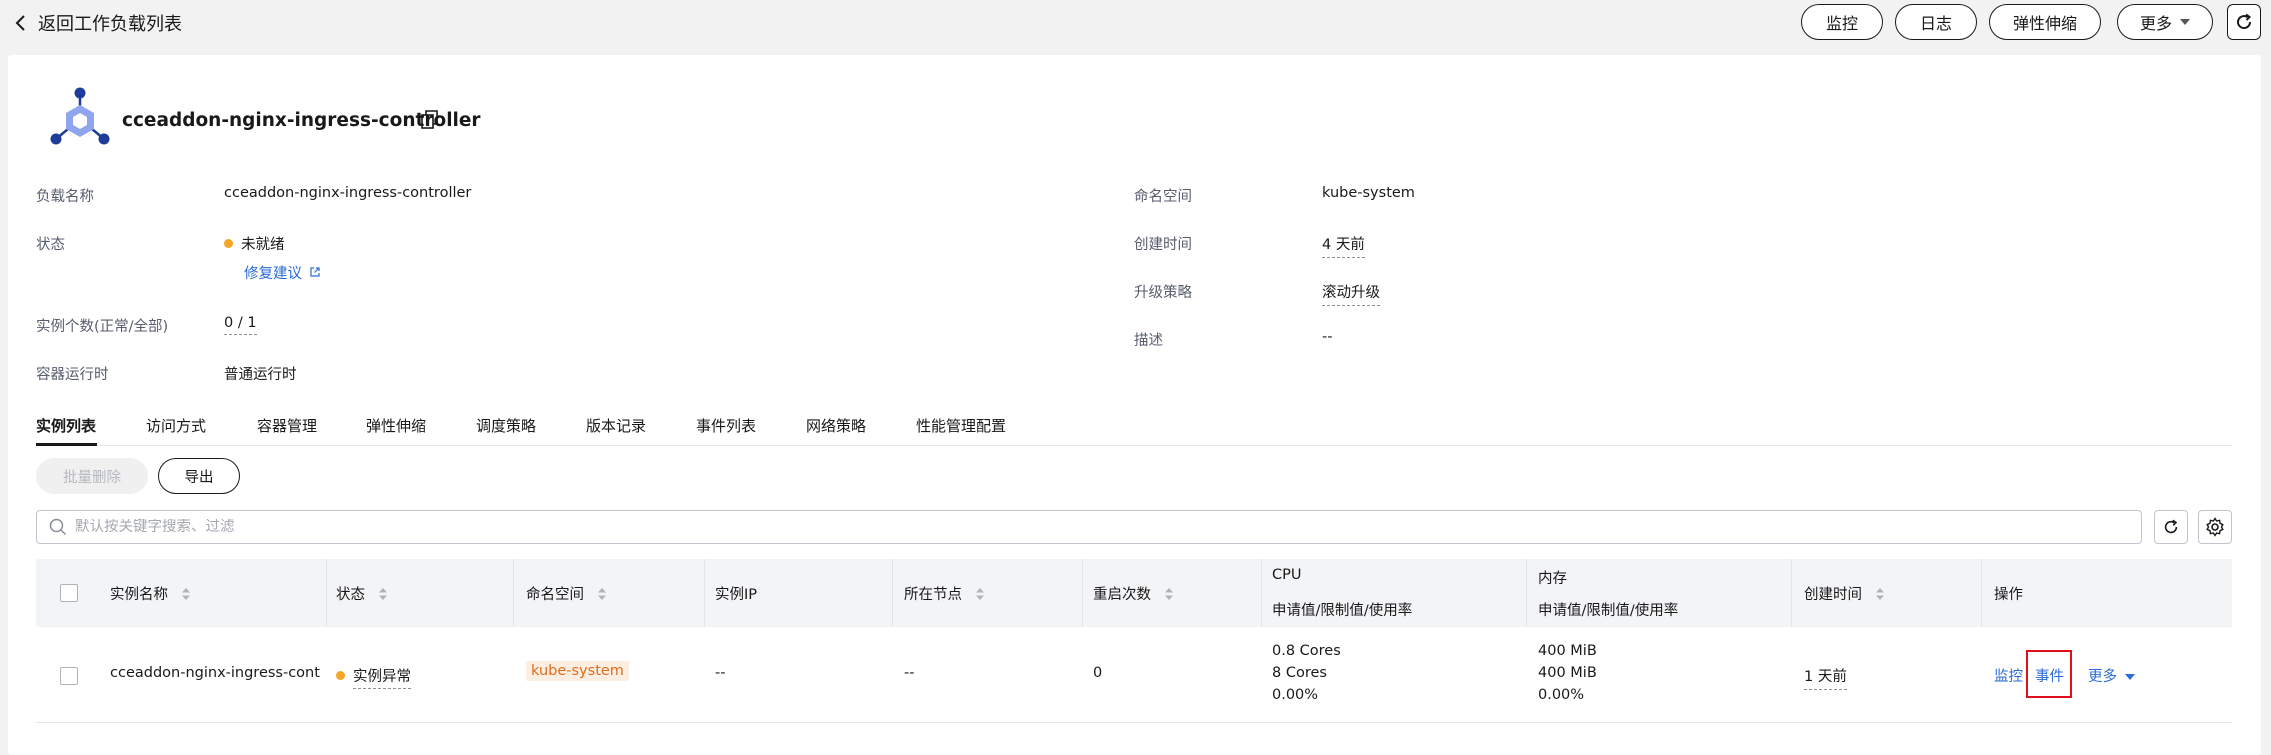  Describe the element at coordinates (1287, 575) in the screenshot. I see `column-header-cpu: CPU` at that location.